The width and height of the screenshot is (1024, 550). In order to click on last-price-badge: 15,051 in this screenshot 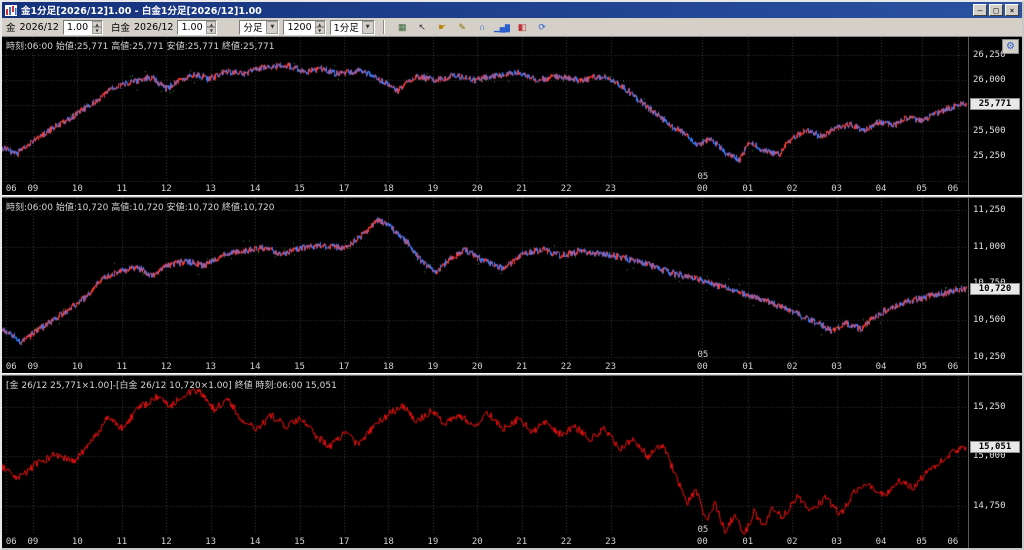, I will do `click(995, 447)`.